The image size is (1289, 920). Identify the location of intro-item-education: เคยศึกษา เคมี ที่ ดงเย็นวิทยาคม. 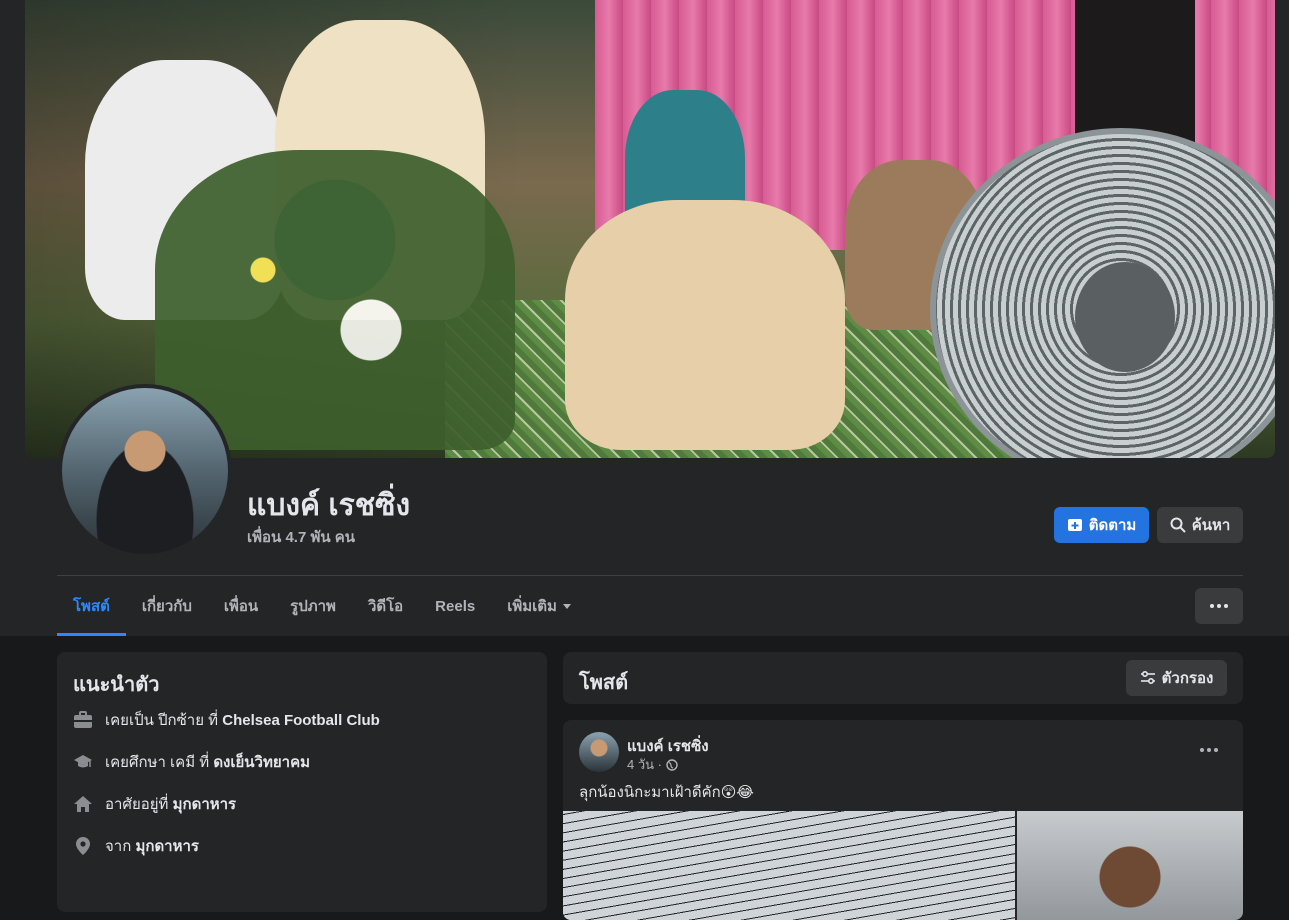
(191, 762).